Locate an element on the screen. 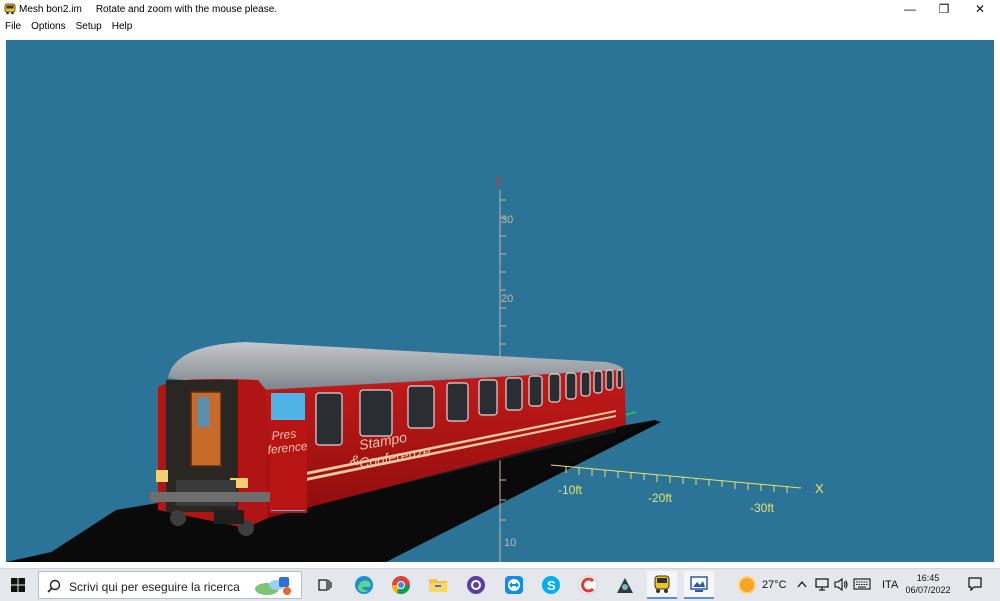 This screenshot has width=1000, height=601. z-tick-label: 10 is located at coordinates (510, 543).